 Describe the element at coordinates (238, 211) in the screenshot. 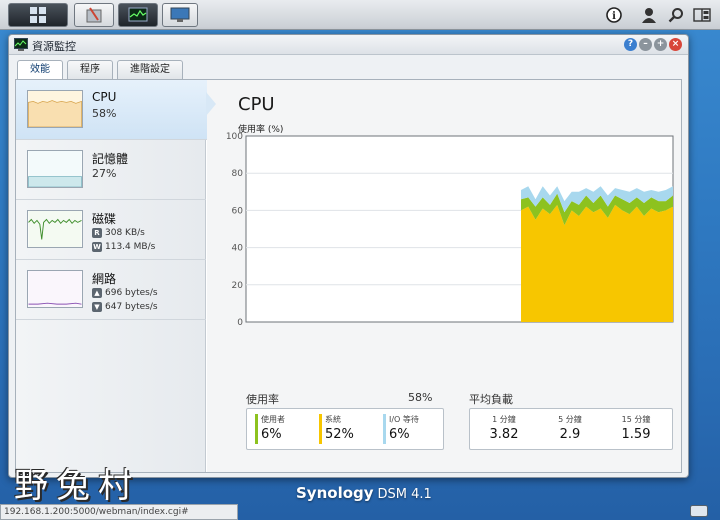

I see `y-tick-label: 60` at that location.